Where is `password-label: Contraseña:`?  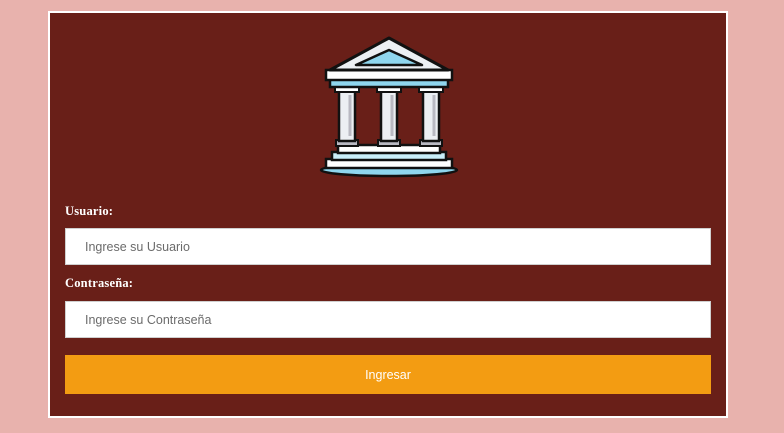
password-label: Contraseña: is located at coordinates (99, 283).